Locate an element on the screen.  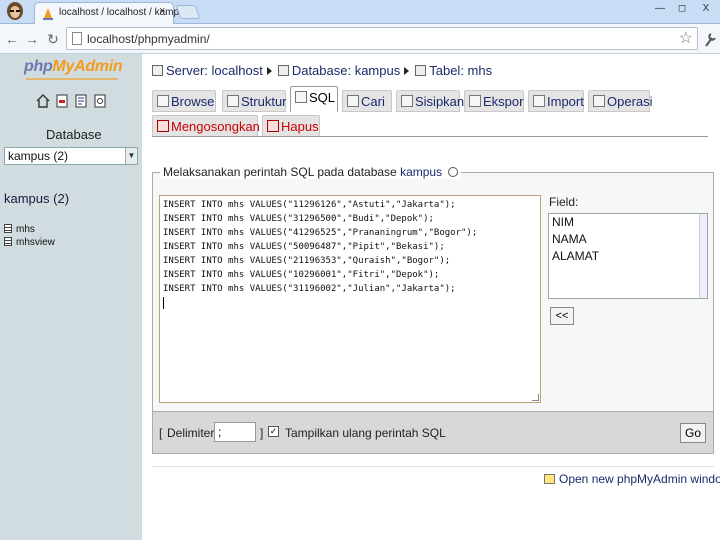
field-list-scrollbar is located at coordinates (703, 256).